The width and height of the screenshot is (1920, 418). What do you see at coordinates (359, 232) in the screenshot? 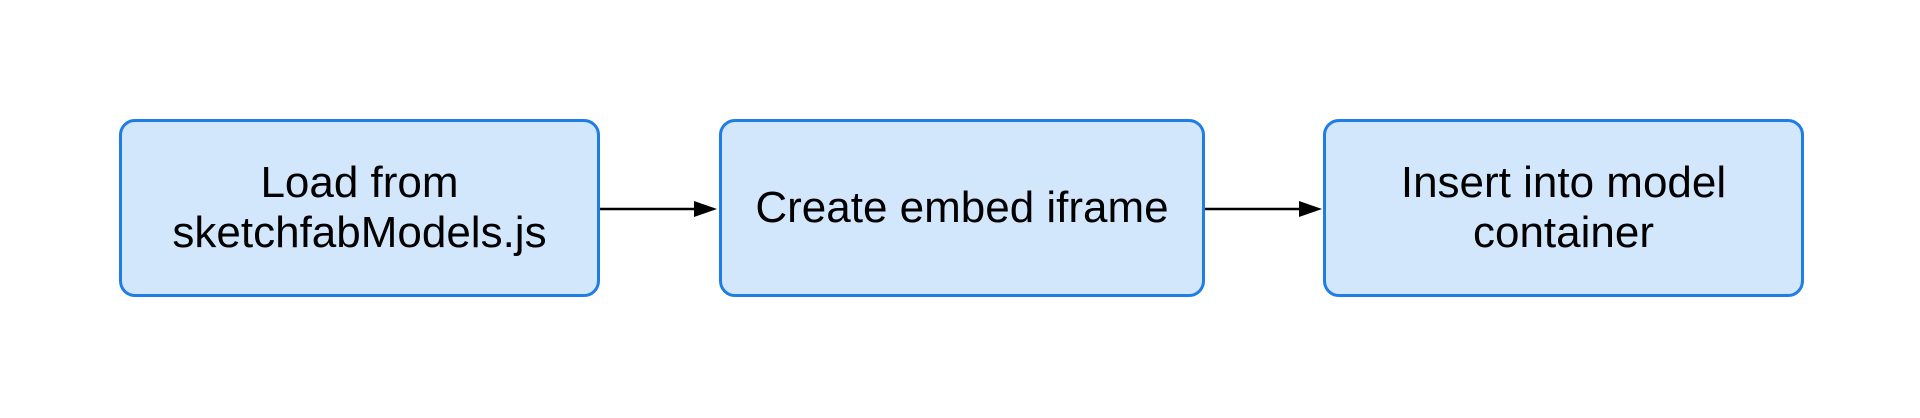
I see `node-label-line: sketchfabModels.js` at bounding box center [359, 232].